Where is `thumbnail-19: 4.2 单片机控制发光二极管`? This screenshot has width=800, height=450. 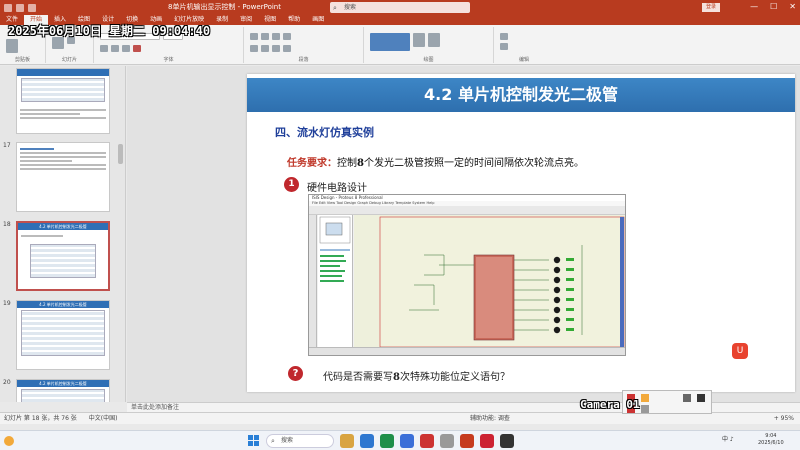
thumbnail-19: 4.2 单片机控制发光二极管 is located at coordinates (63, 335).